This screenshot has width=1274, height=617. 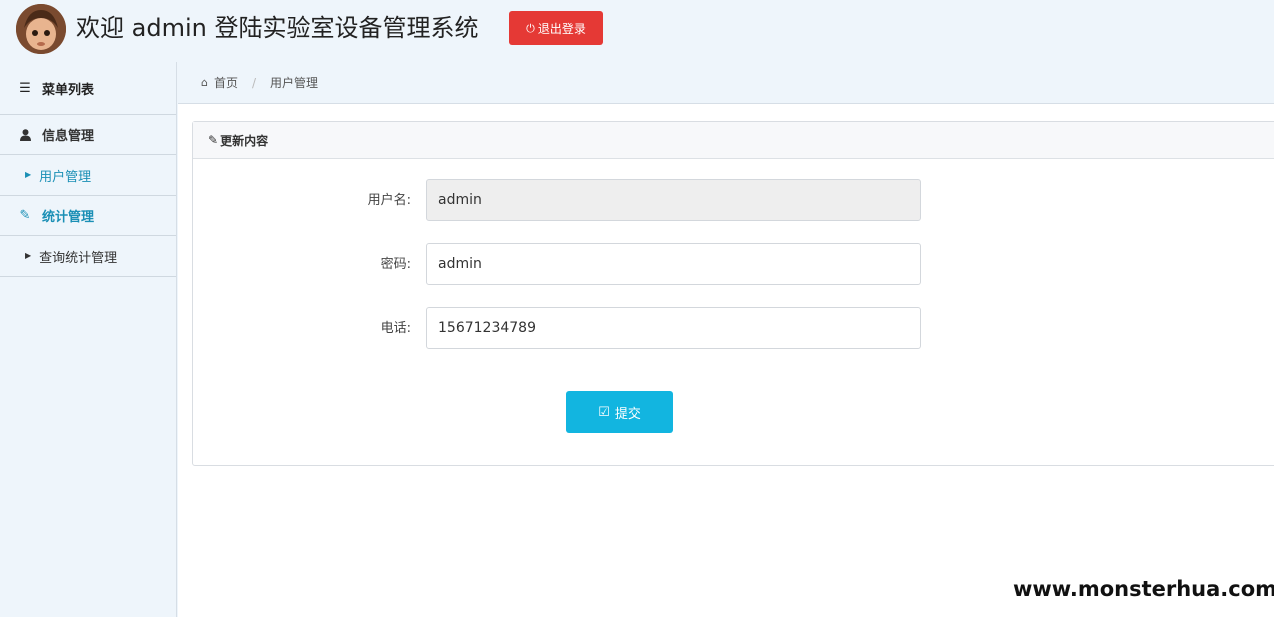 I want to click on top-header: 欢迎 admin 登陆实验室设备管理系统 ⏻ 退出登录, so click(x=637, y=30).